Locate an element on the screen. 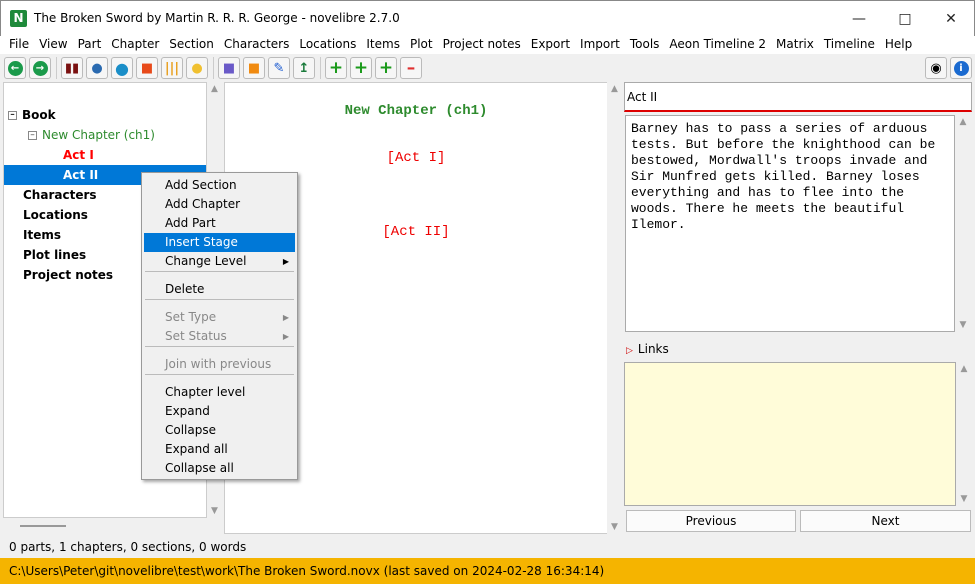  close-button: ✕ is located at coordinates (951, 19).